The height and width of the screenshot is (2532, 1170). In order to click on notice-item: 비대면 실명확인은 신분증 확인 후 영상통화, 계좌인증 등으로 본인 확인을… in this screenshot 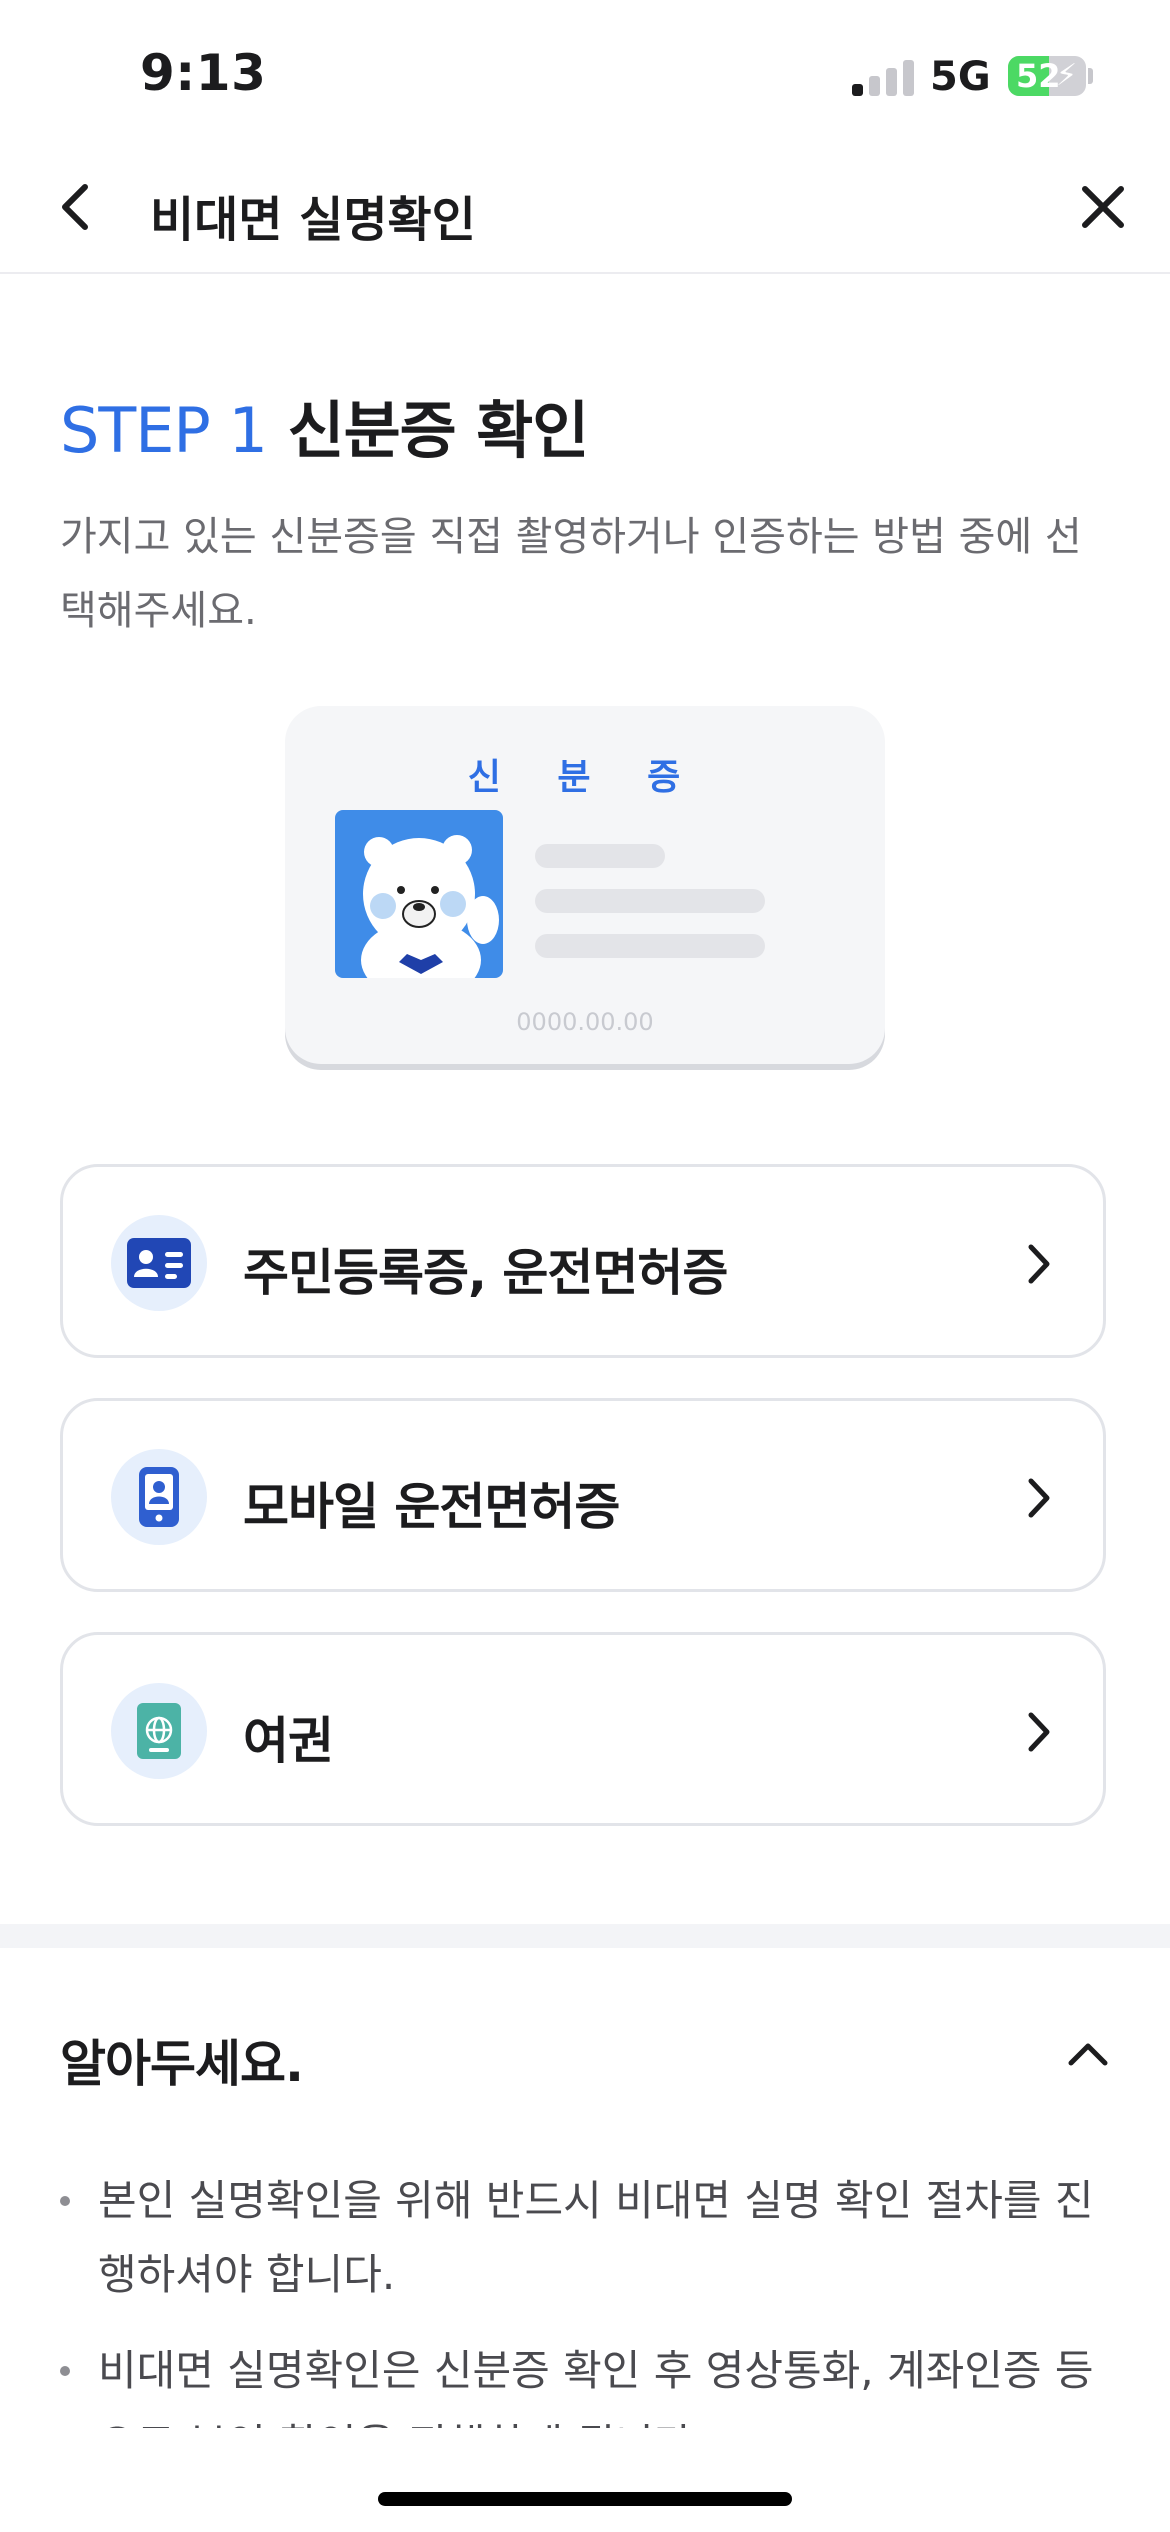, I will do `click(590, 2381)`.